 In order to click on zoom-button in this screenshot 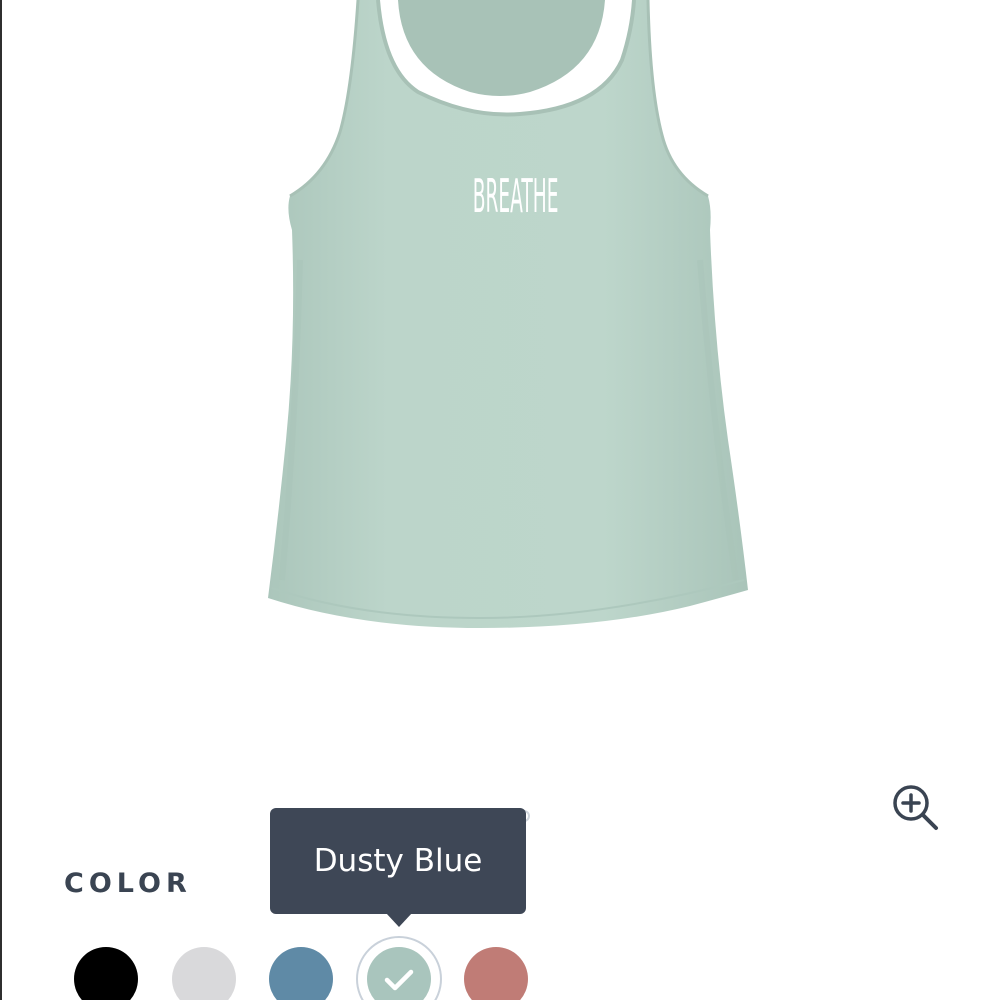, I will do `click(915, 807)`.